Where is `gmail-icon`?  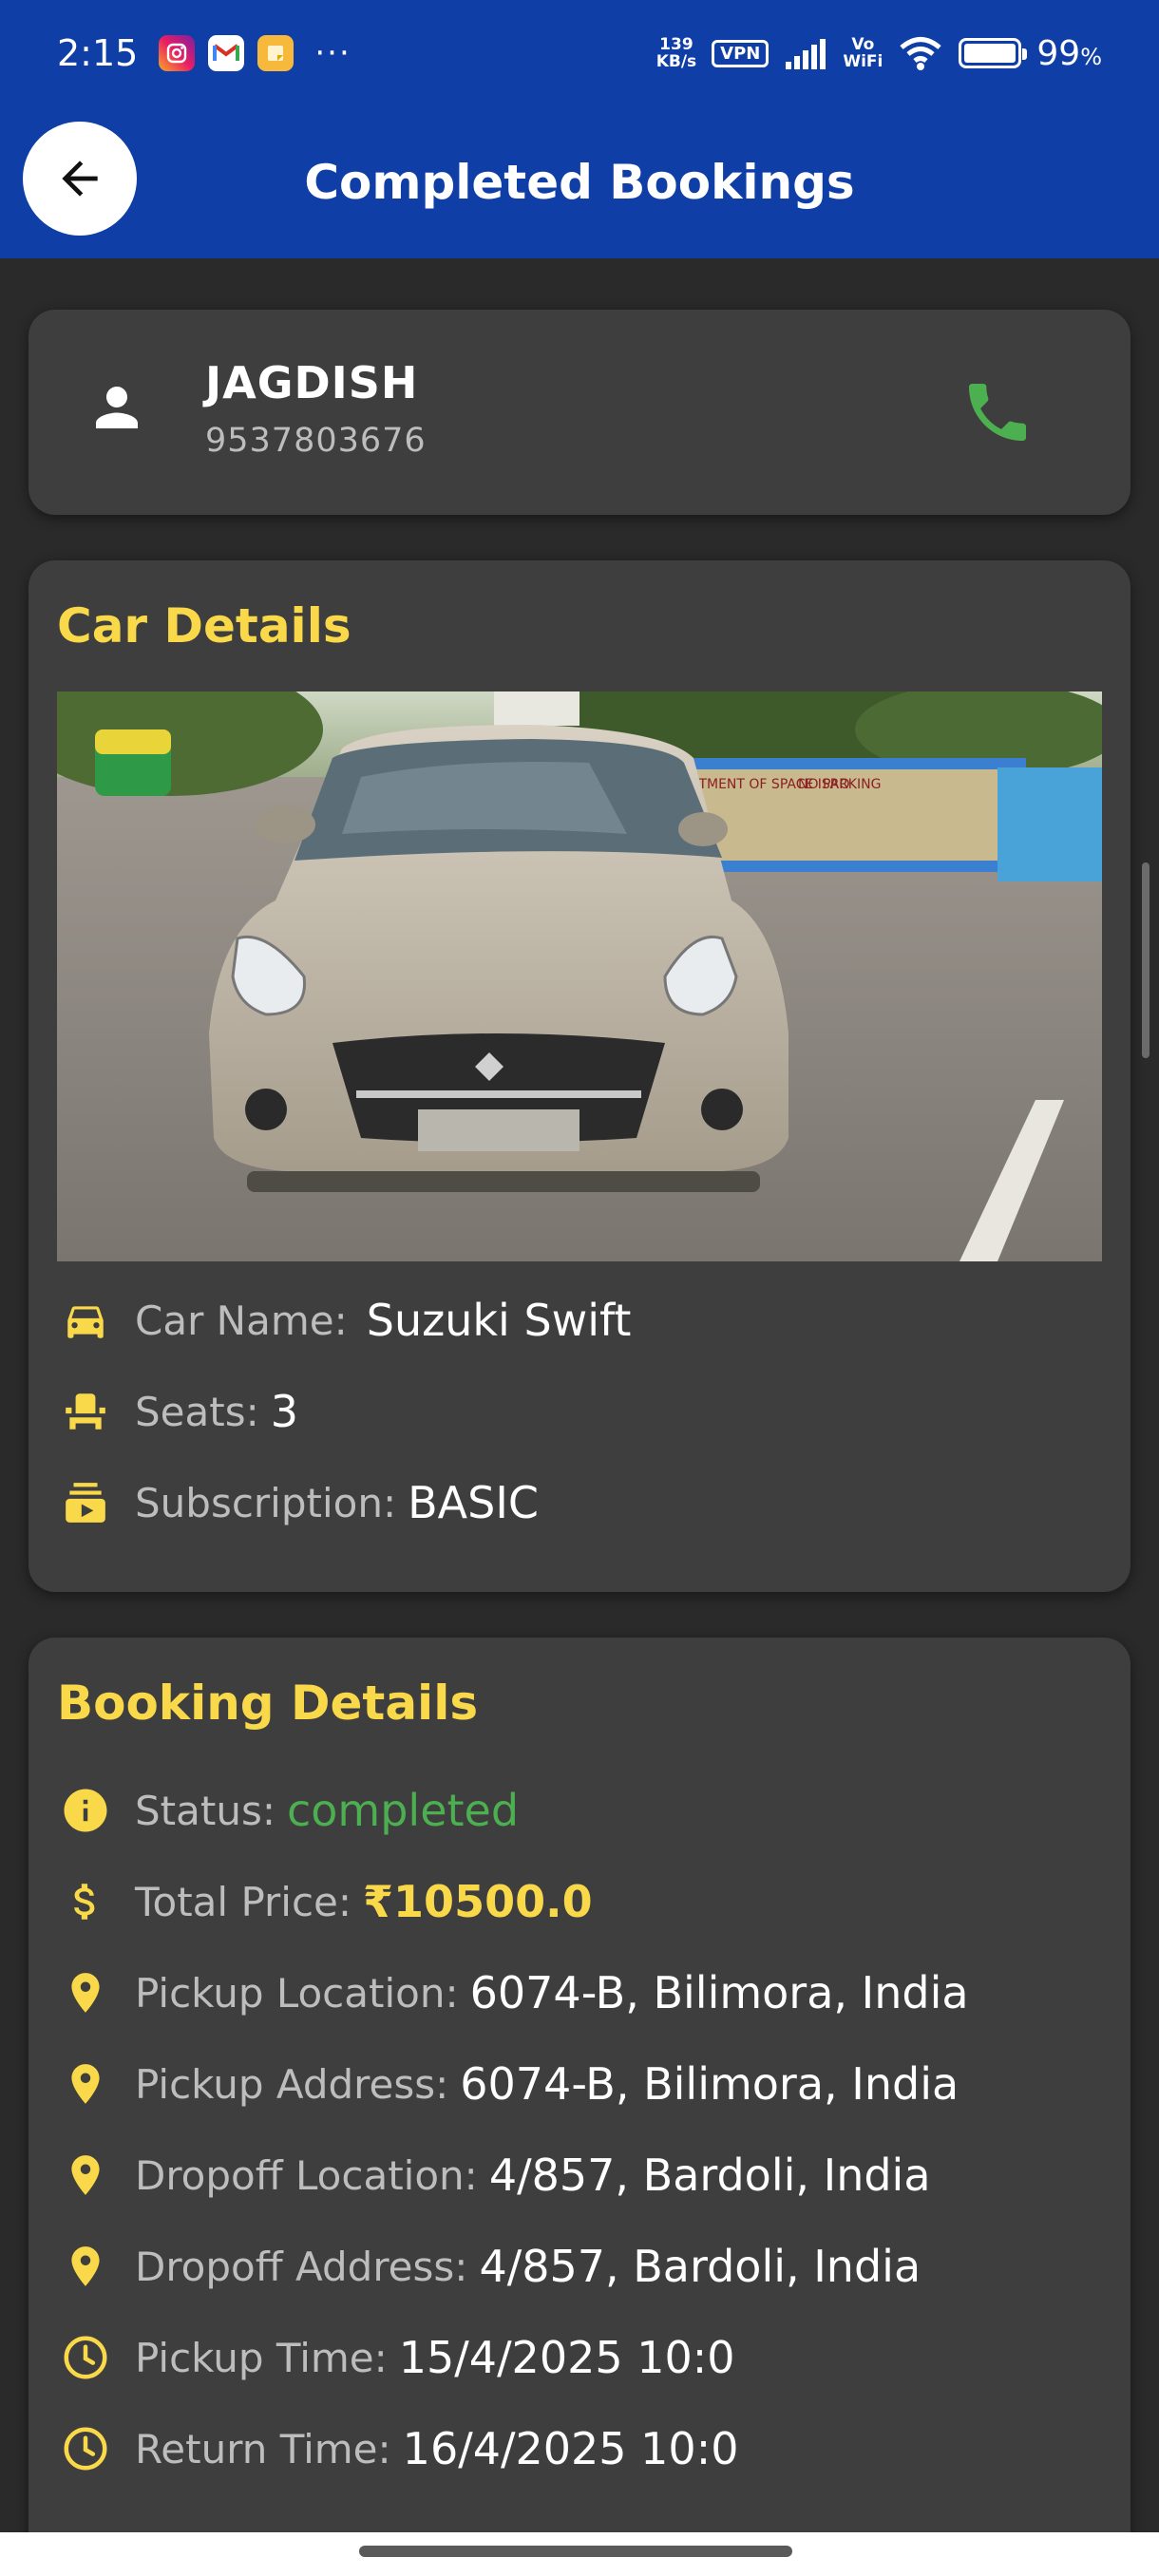 gmail-icon is located at coordinates (226, 53).